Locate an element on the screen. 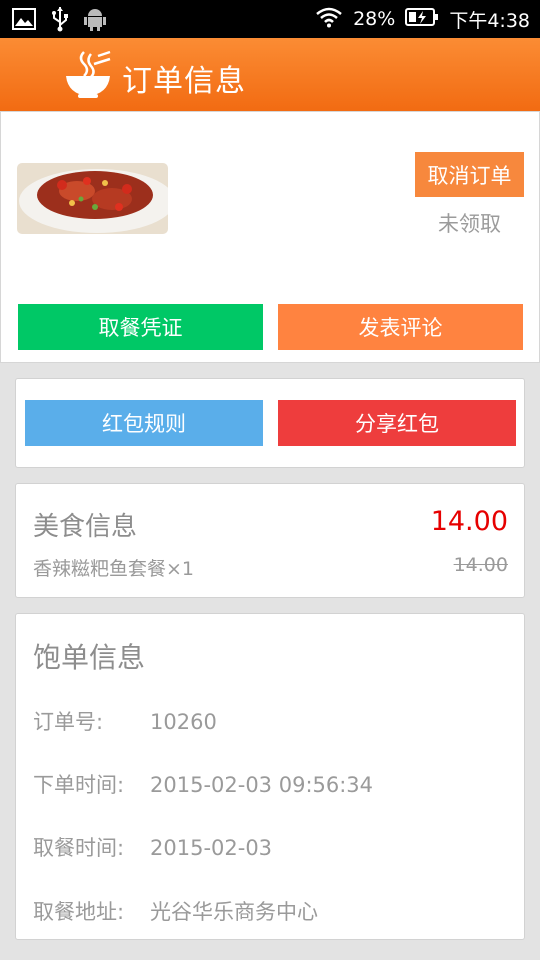 The width and height of the screenshot is (540, 960). share-red-packet-button: 分享红包 is located at coordinates (397, 423).